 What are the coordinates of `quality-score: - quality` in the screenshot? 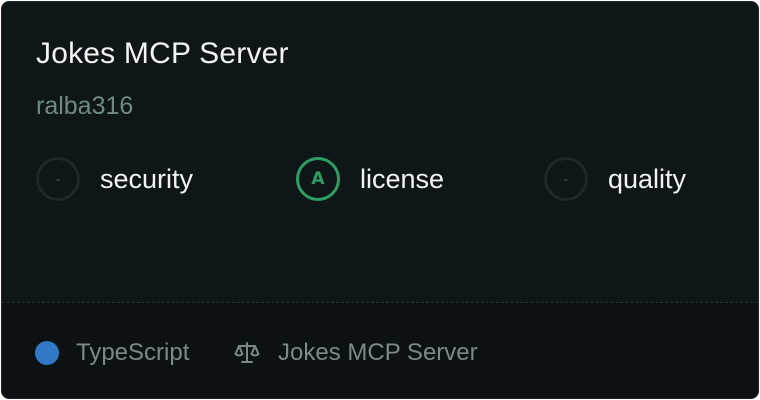 It's located at (615, 179).